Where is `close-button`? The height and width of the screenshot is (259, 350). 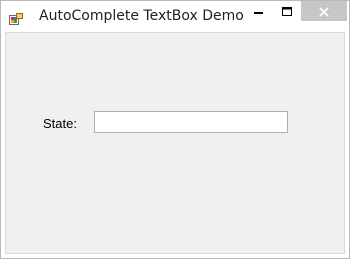 close-button is located at coordinates (324, 11).